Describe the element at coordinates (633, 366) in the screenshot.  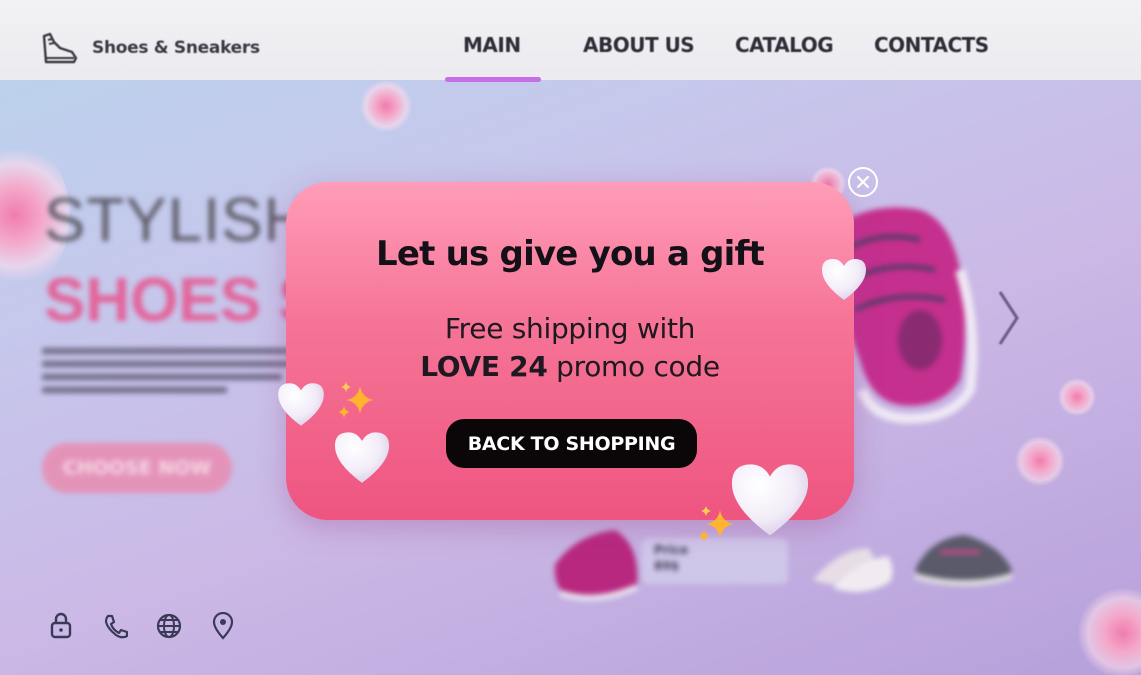
I see `promo-code-suffix: promo code` at that location.